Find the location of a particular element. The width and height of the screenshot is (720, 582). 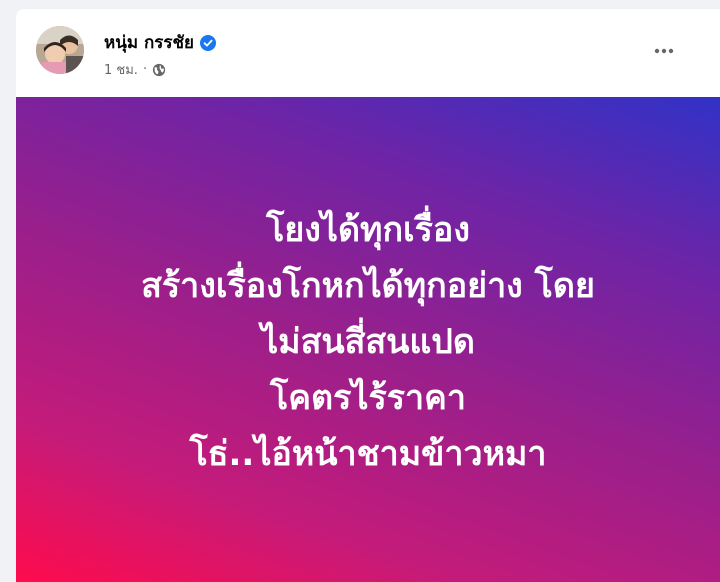

verified-badge-icon is located at coordinates (208, 42).